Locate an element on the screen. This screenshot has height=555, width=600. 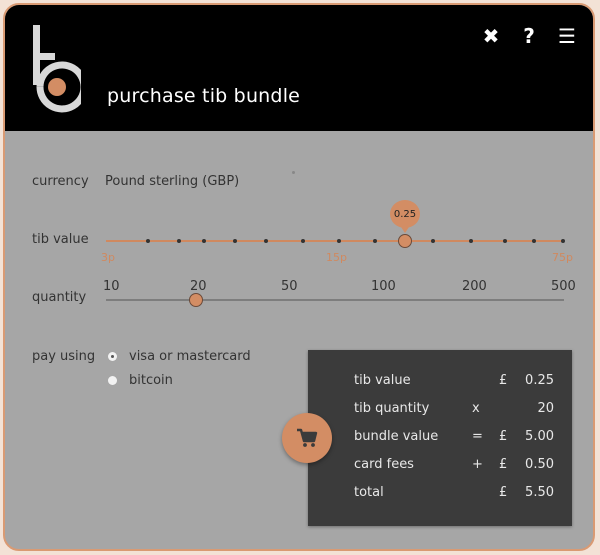
checkout-button is located at coordinates (307, 438).